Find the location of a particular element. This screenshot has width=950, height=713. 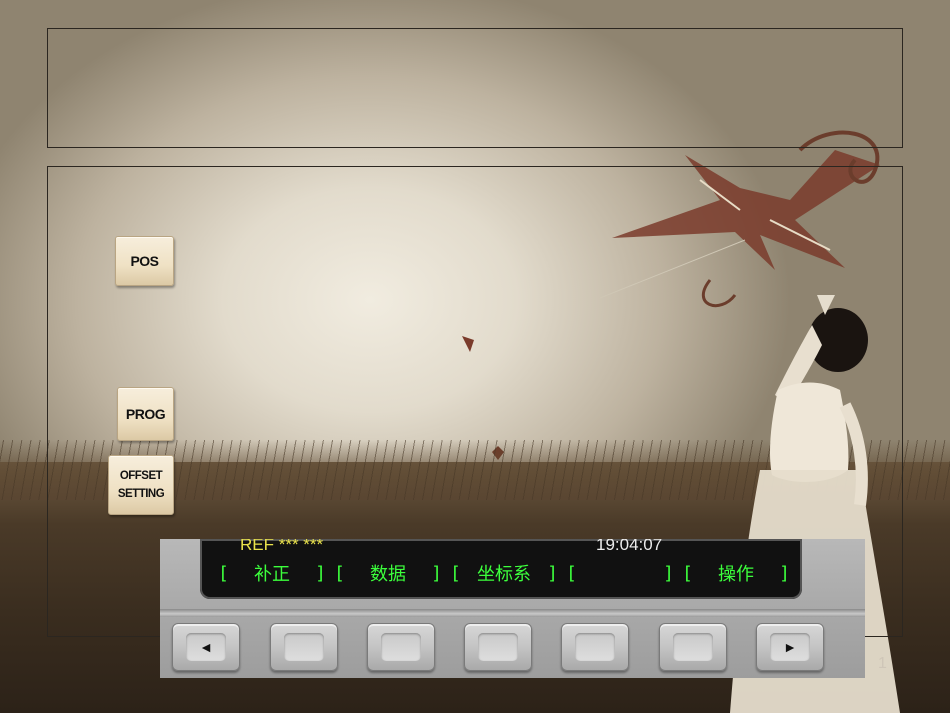

softkey-data: [ 数据 ] is located at coordinates (388, 573).